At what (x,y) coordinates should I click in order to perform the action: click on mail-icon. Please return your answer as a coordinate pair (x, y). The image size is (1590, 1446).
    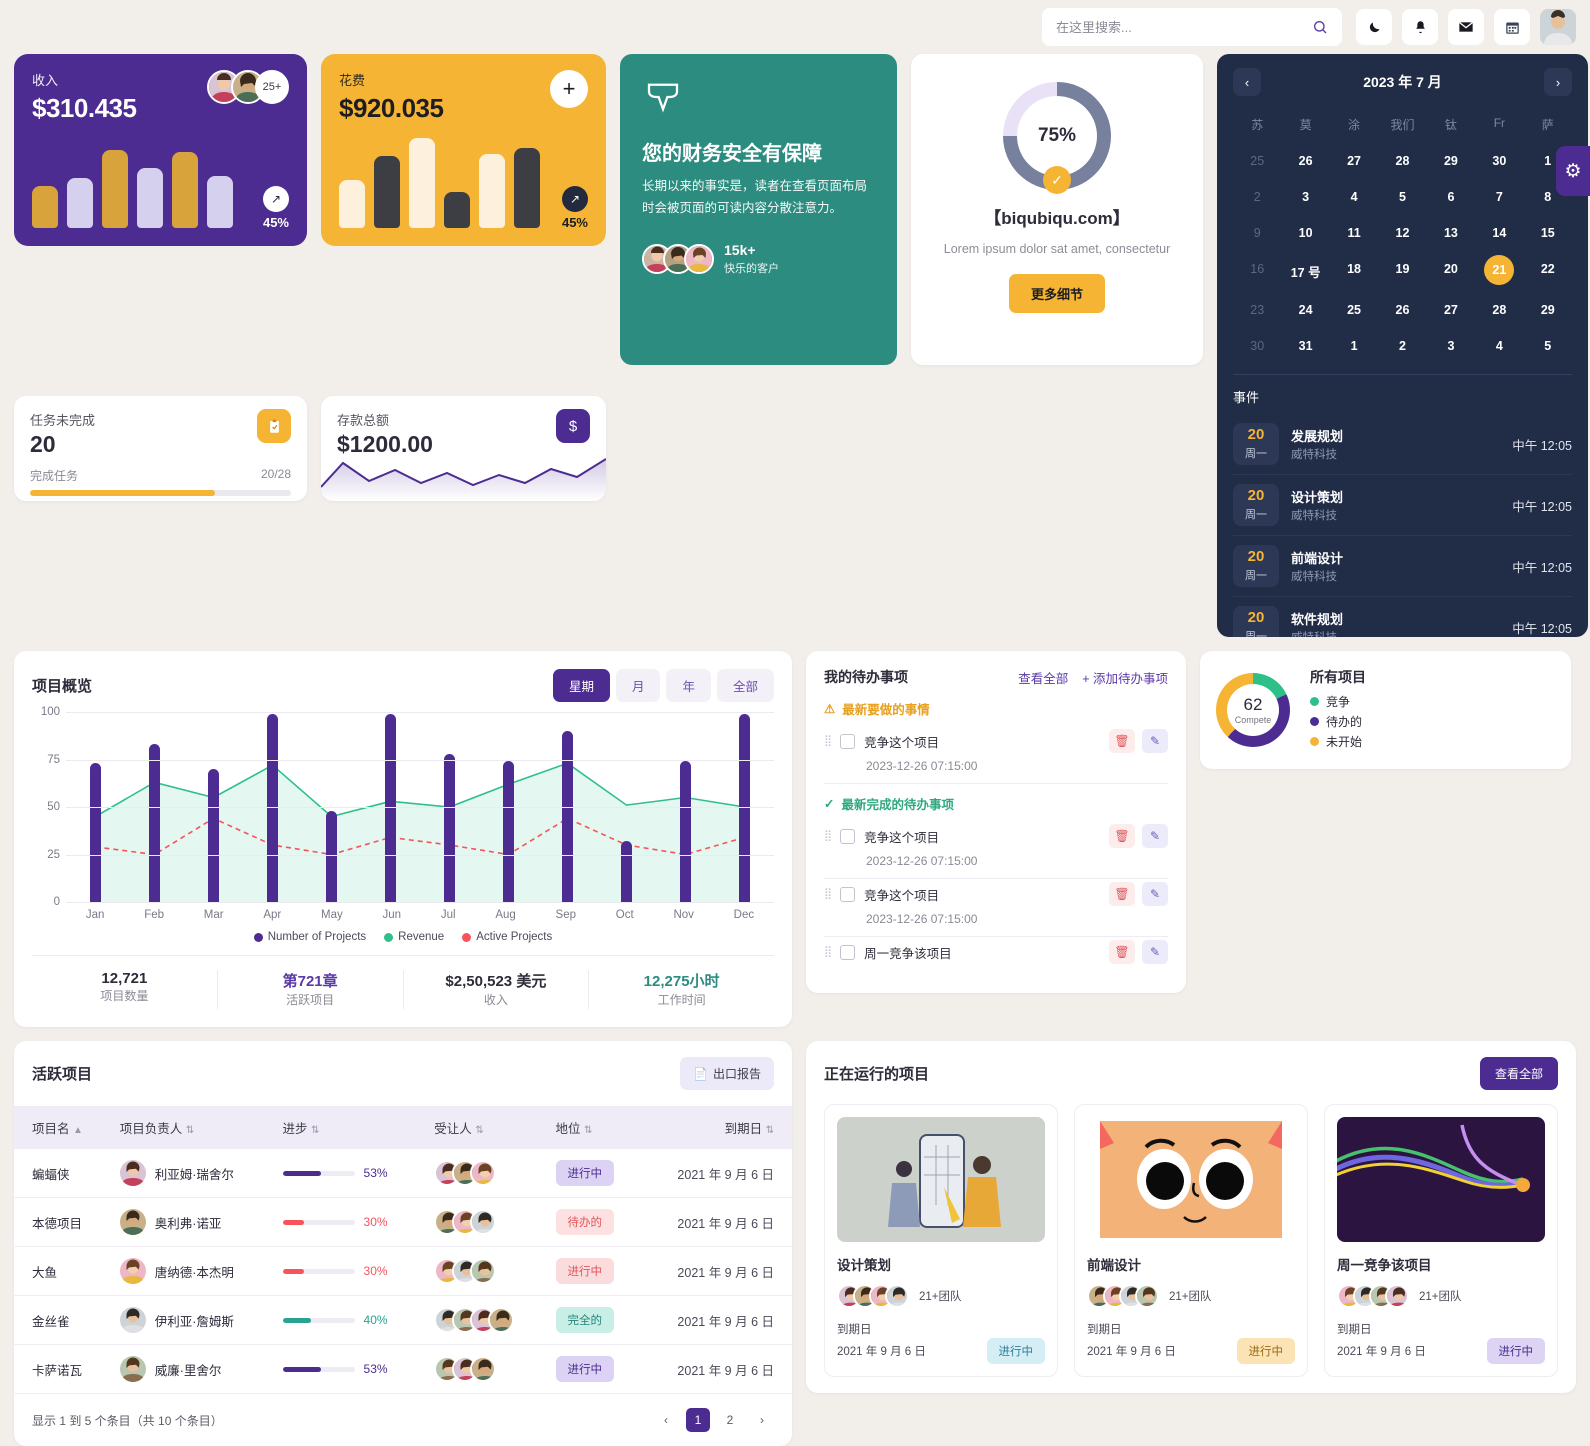
    Looking at the image, I should click on (1466, 27).